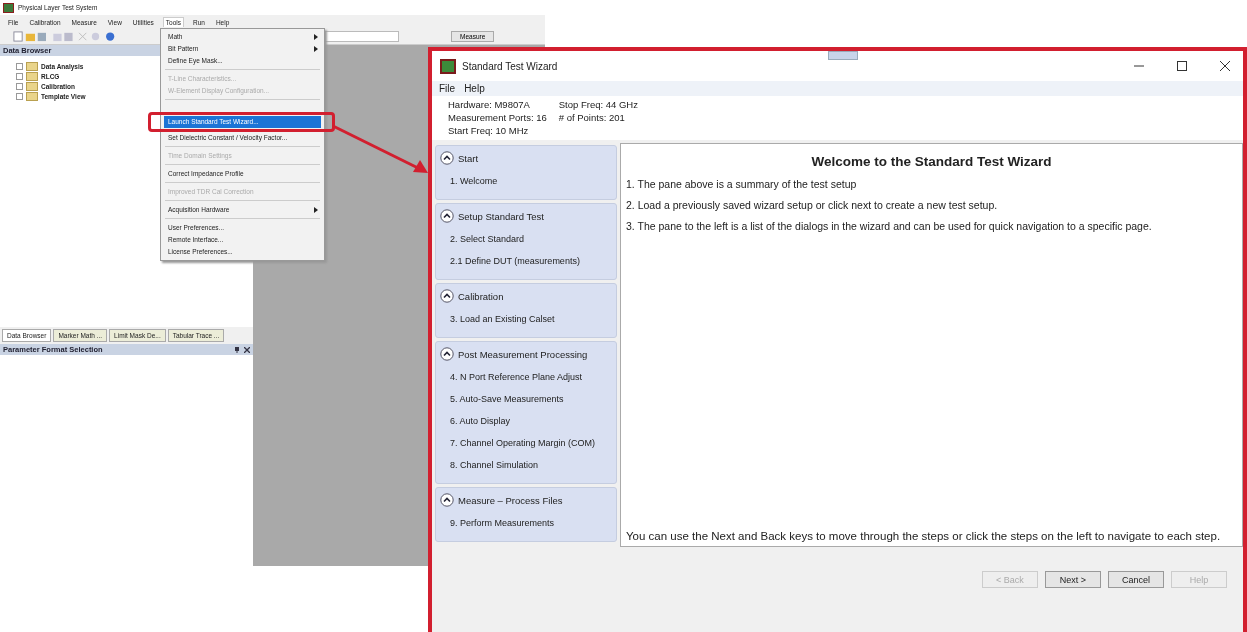 This screenshot has height=632, width=1247. What do you see at coordinates (889, 226) in the screenshot?
I see `instruction-text: 3. The pane to the left is a list of the dialogs in the wizard and can be used for quick navigation to a specific page.` at bounding box center [889, 226].